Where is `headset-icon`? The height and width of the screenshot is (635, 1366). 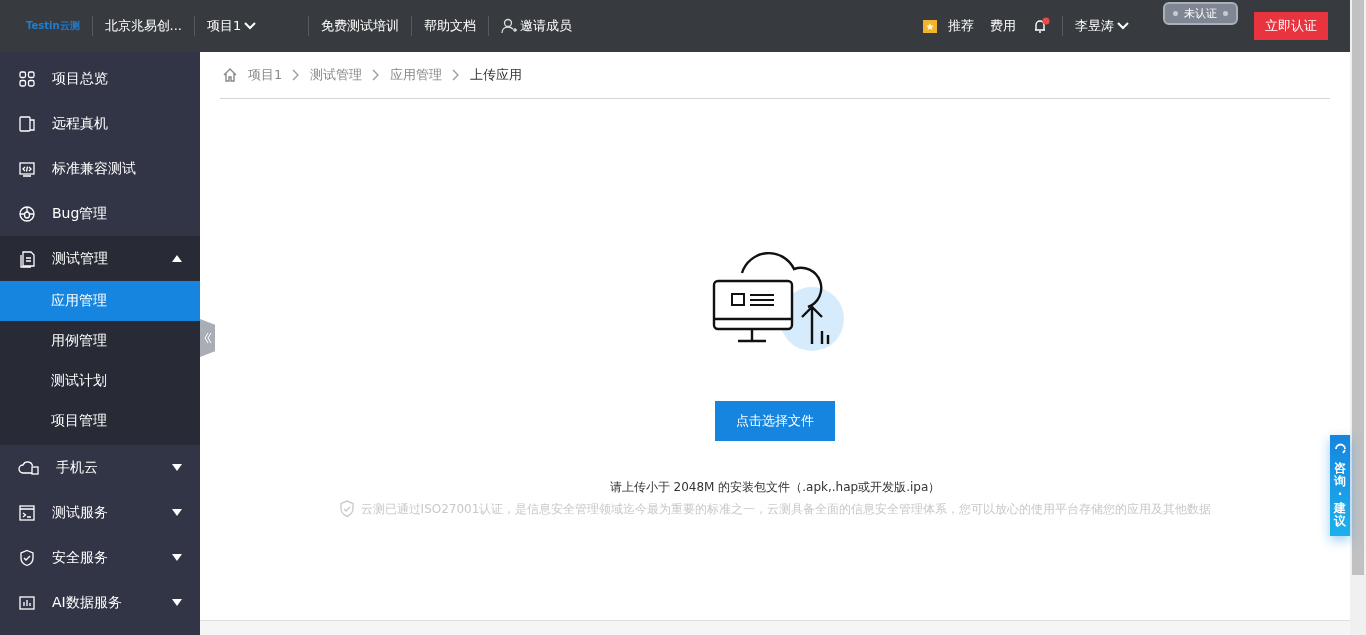 headset-icon is located at coordinates (1340, 447).